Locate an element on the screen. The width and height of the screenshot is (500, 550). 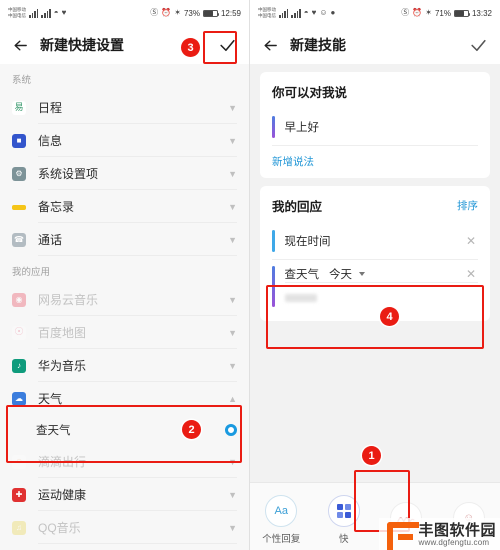
toolbar-grid-button: 快 is located at coordinates (344, 519).